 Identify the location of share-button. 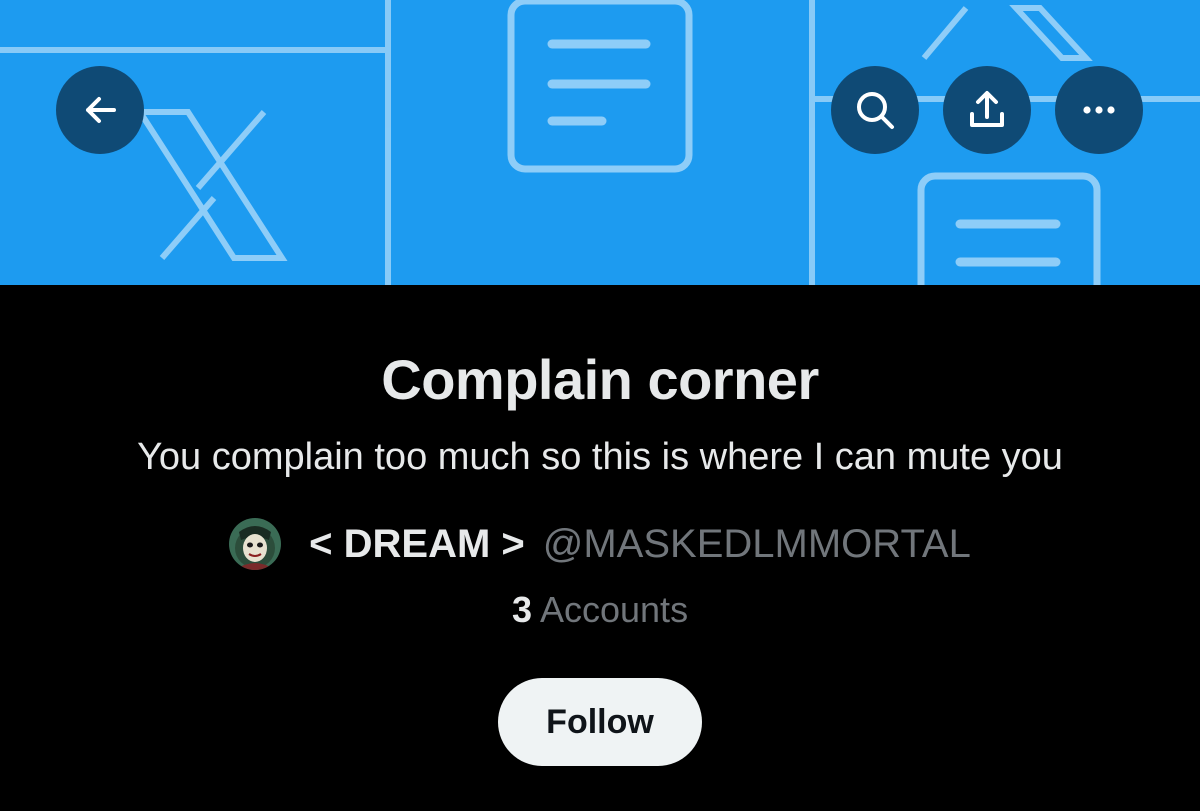
(987, 110).